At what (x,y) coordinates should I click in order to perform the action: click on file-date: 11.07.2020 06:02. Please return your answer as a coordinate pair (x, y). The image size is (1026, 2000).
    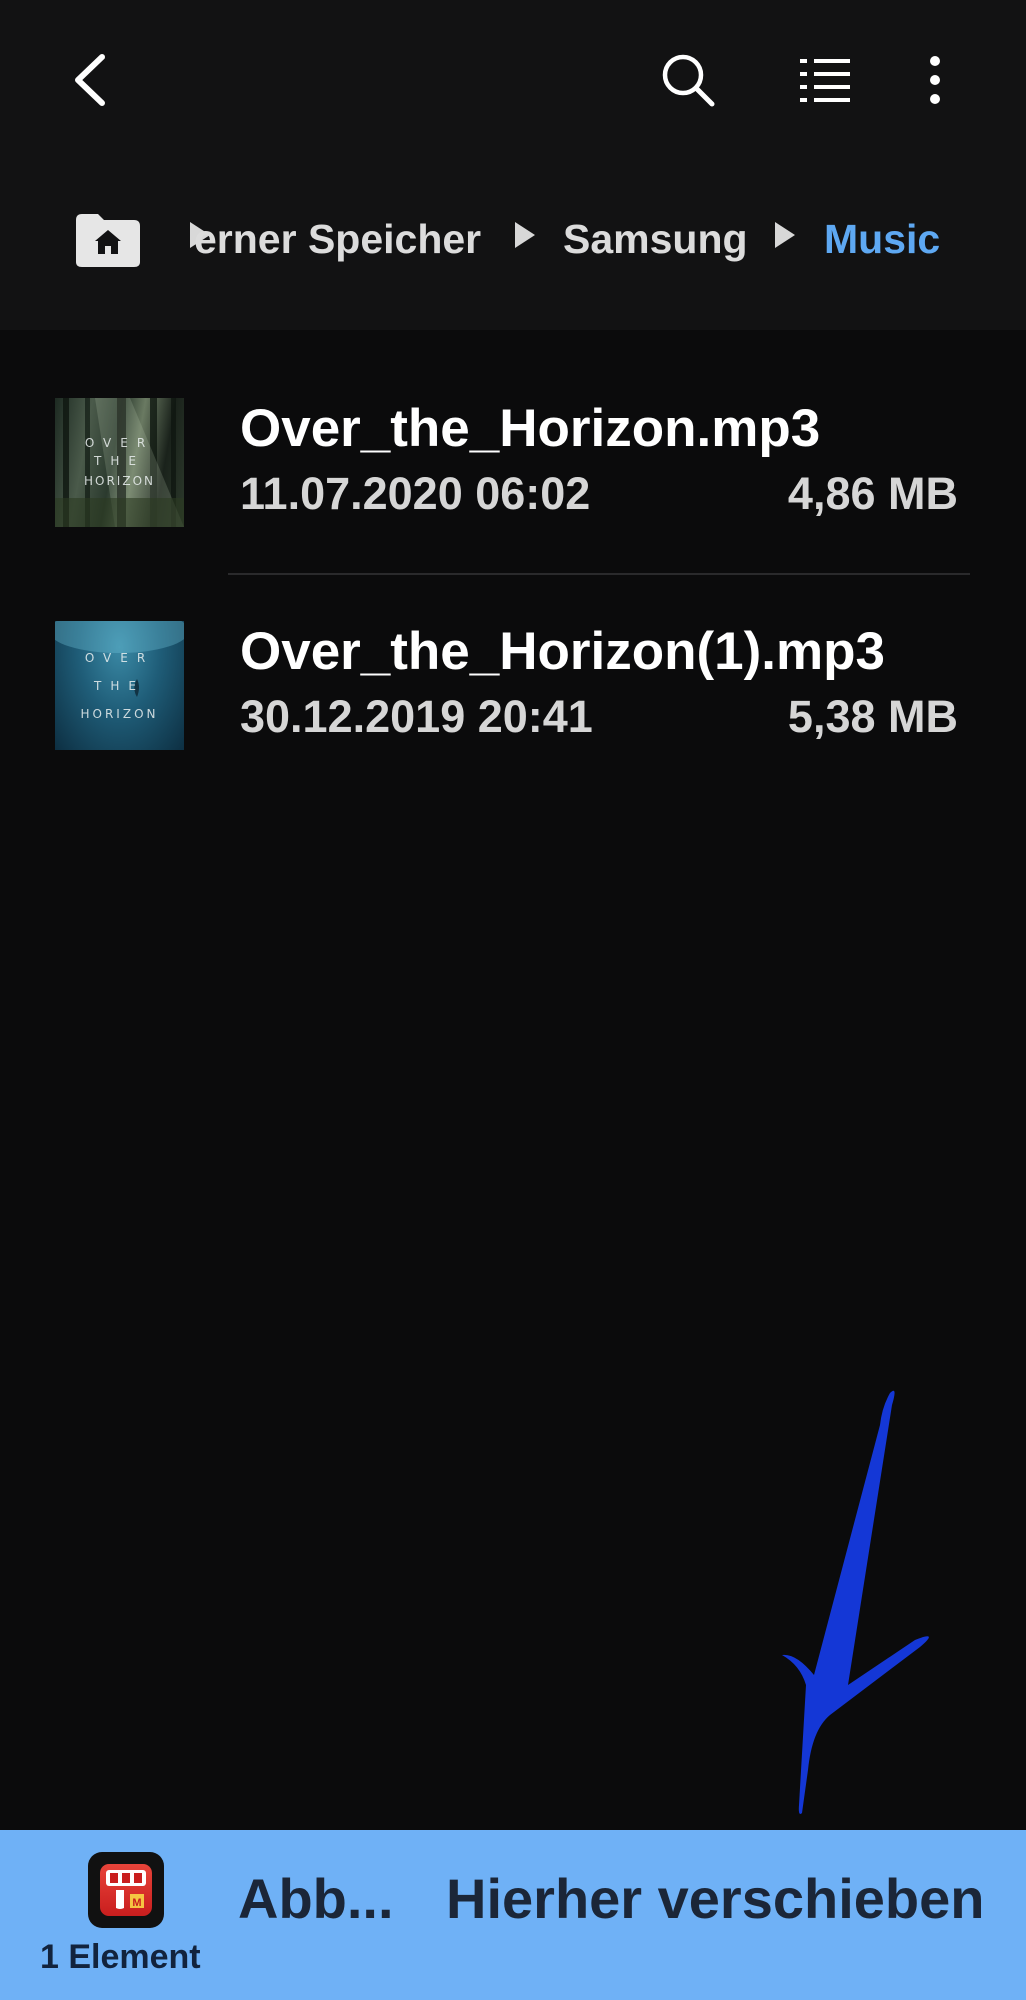
    Looking at the image, I should click on (415, 493).